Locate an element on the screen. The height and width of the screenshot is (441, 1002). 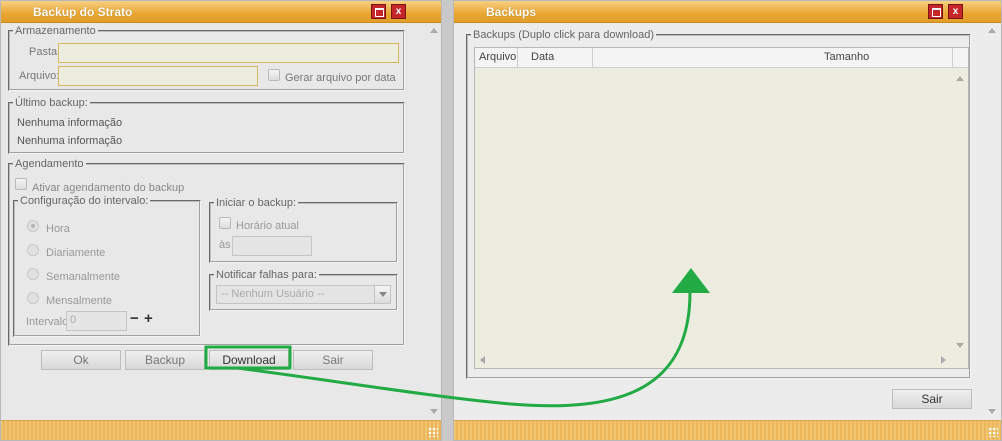
column-header-arquivo: Arquivo is located at coordinates (496, 58).